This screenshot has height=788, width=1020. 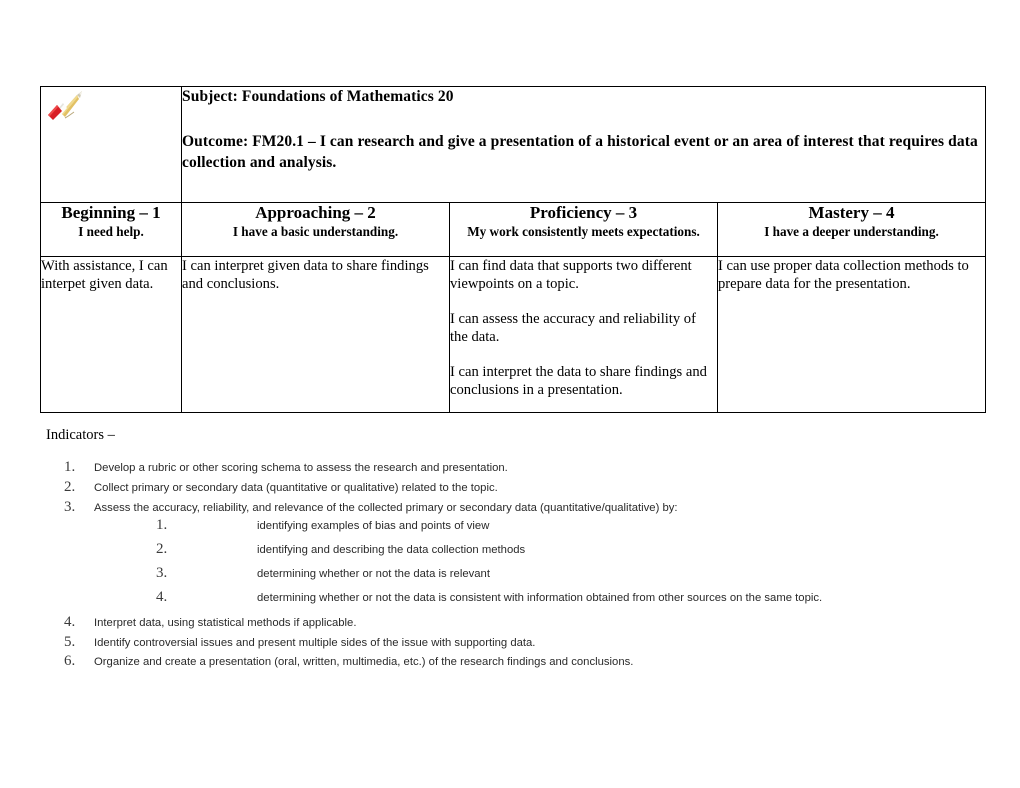 I want to click on indicator-number: 3., so click(x=70, y=506).